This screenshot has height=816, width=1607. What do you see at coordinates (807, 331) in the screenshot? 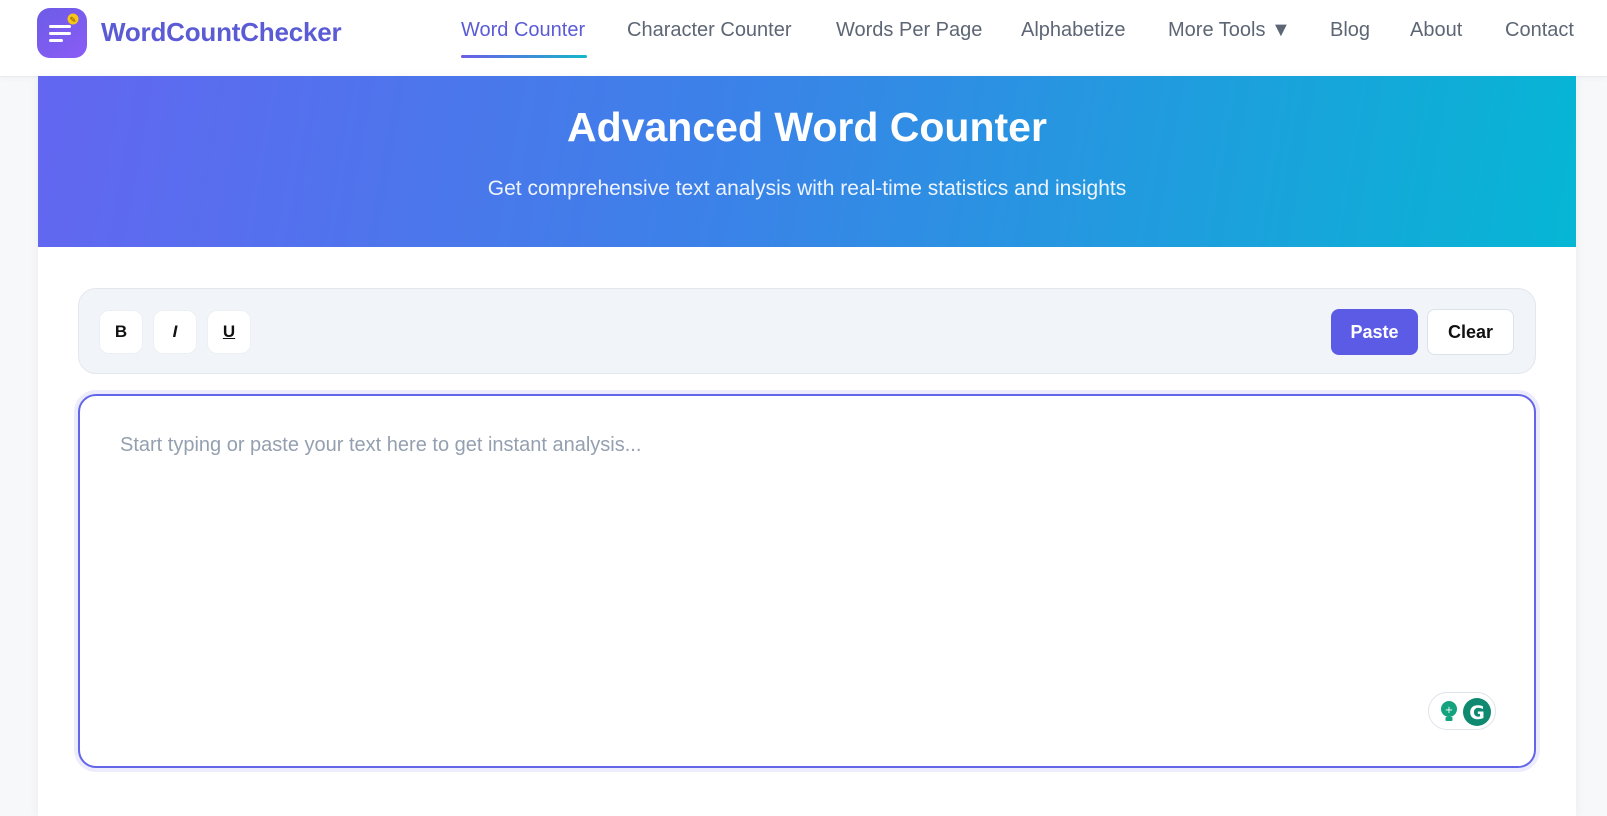
I see `editor-toolbar: B I U Paste Clear` at bounding box center [807, 331].